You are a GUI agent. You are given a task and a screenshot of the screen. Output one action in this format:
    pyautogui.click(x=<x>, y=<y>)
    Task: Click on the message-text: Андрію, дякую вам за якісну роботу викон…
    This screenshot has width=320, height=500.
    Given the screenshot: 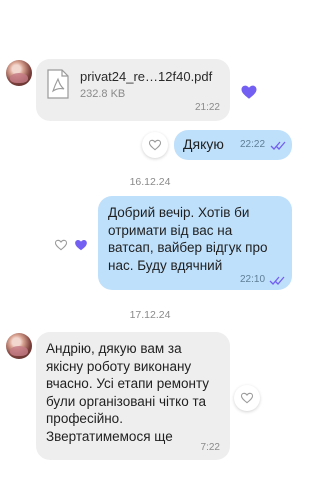 What is the action you would take?
    pyautogui.click(x=137, y=392)
    